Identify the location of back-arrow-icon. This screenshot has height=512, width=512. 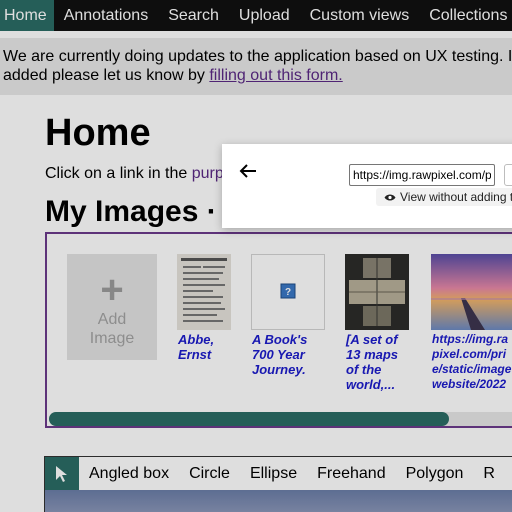
(248, 171).